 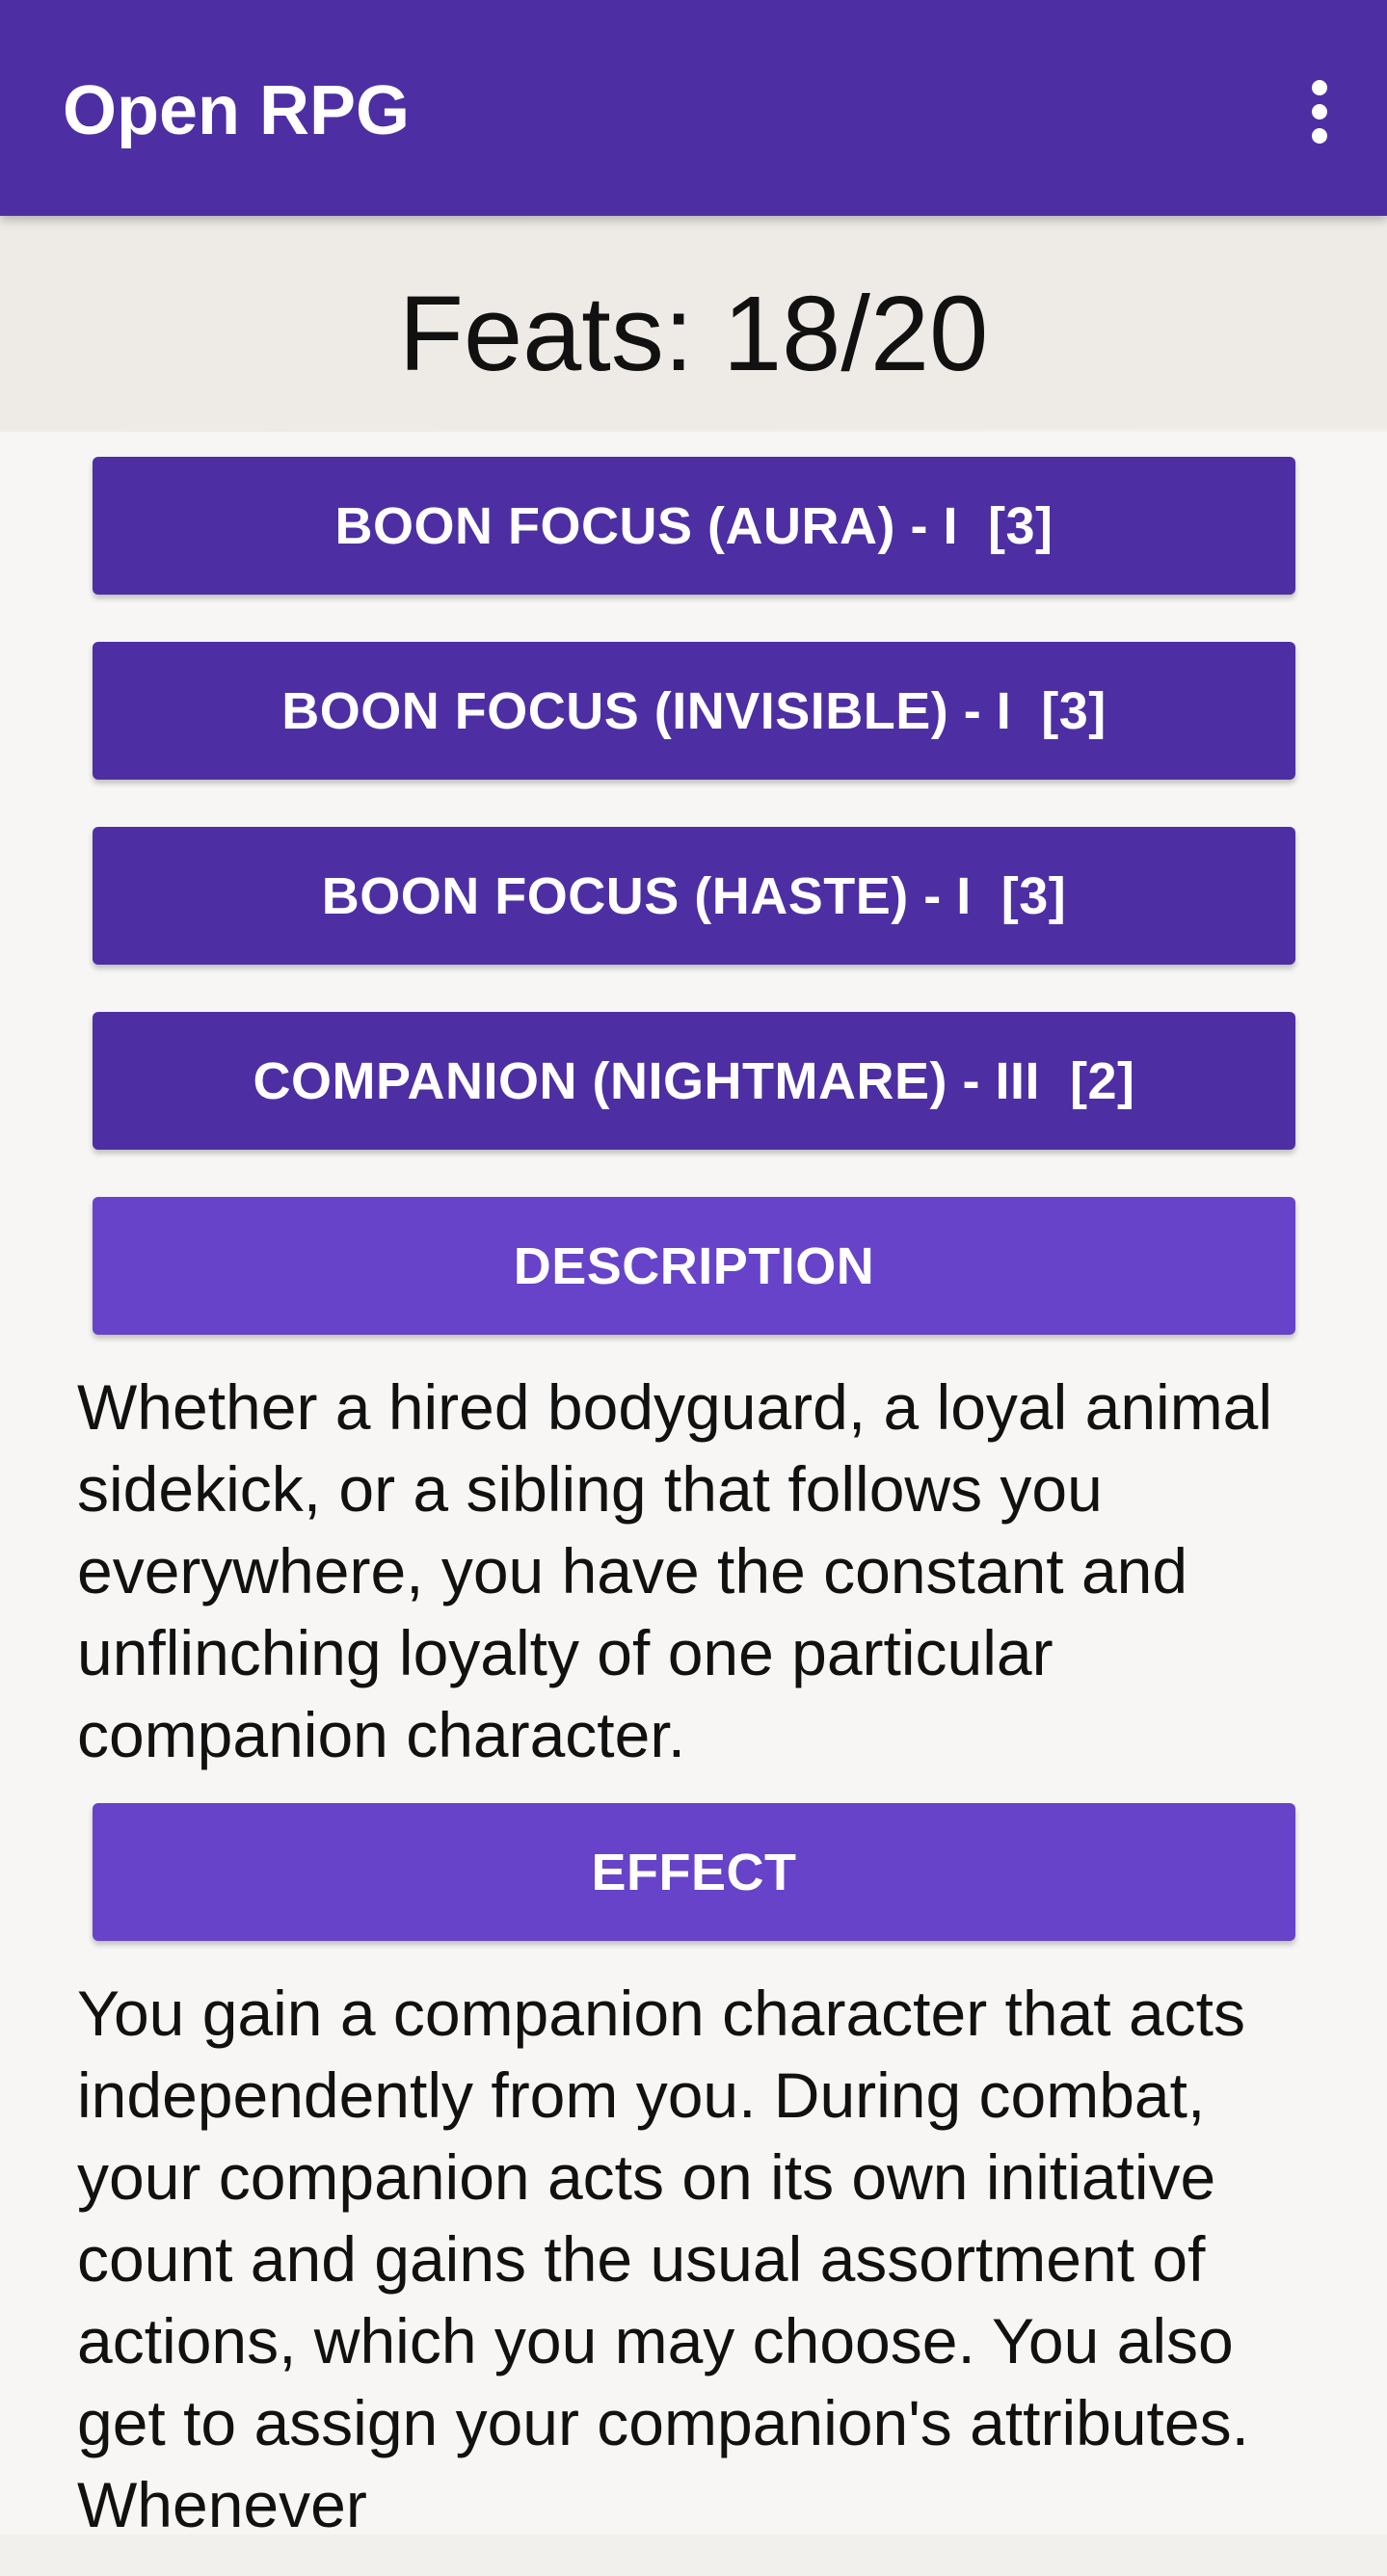 What do you see at coordinates (694, 711) in the screenshot?
I see `feat-button-boon-focus-invisible: BOON FOCUS (INVISIBLE) - I [3]` at bounding box center [694, 711].